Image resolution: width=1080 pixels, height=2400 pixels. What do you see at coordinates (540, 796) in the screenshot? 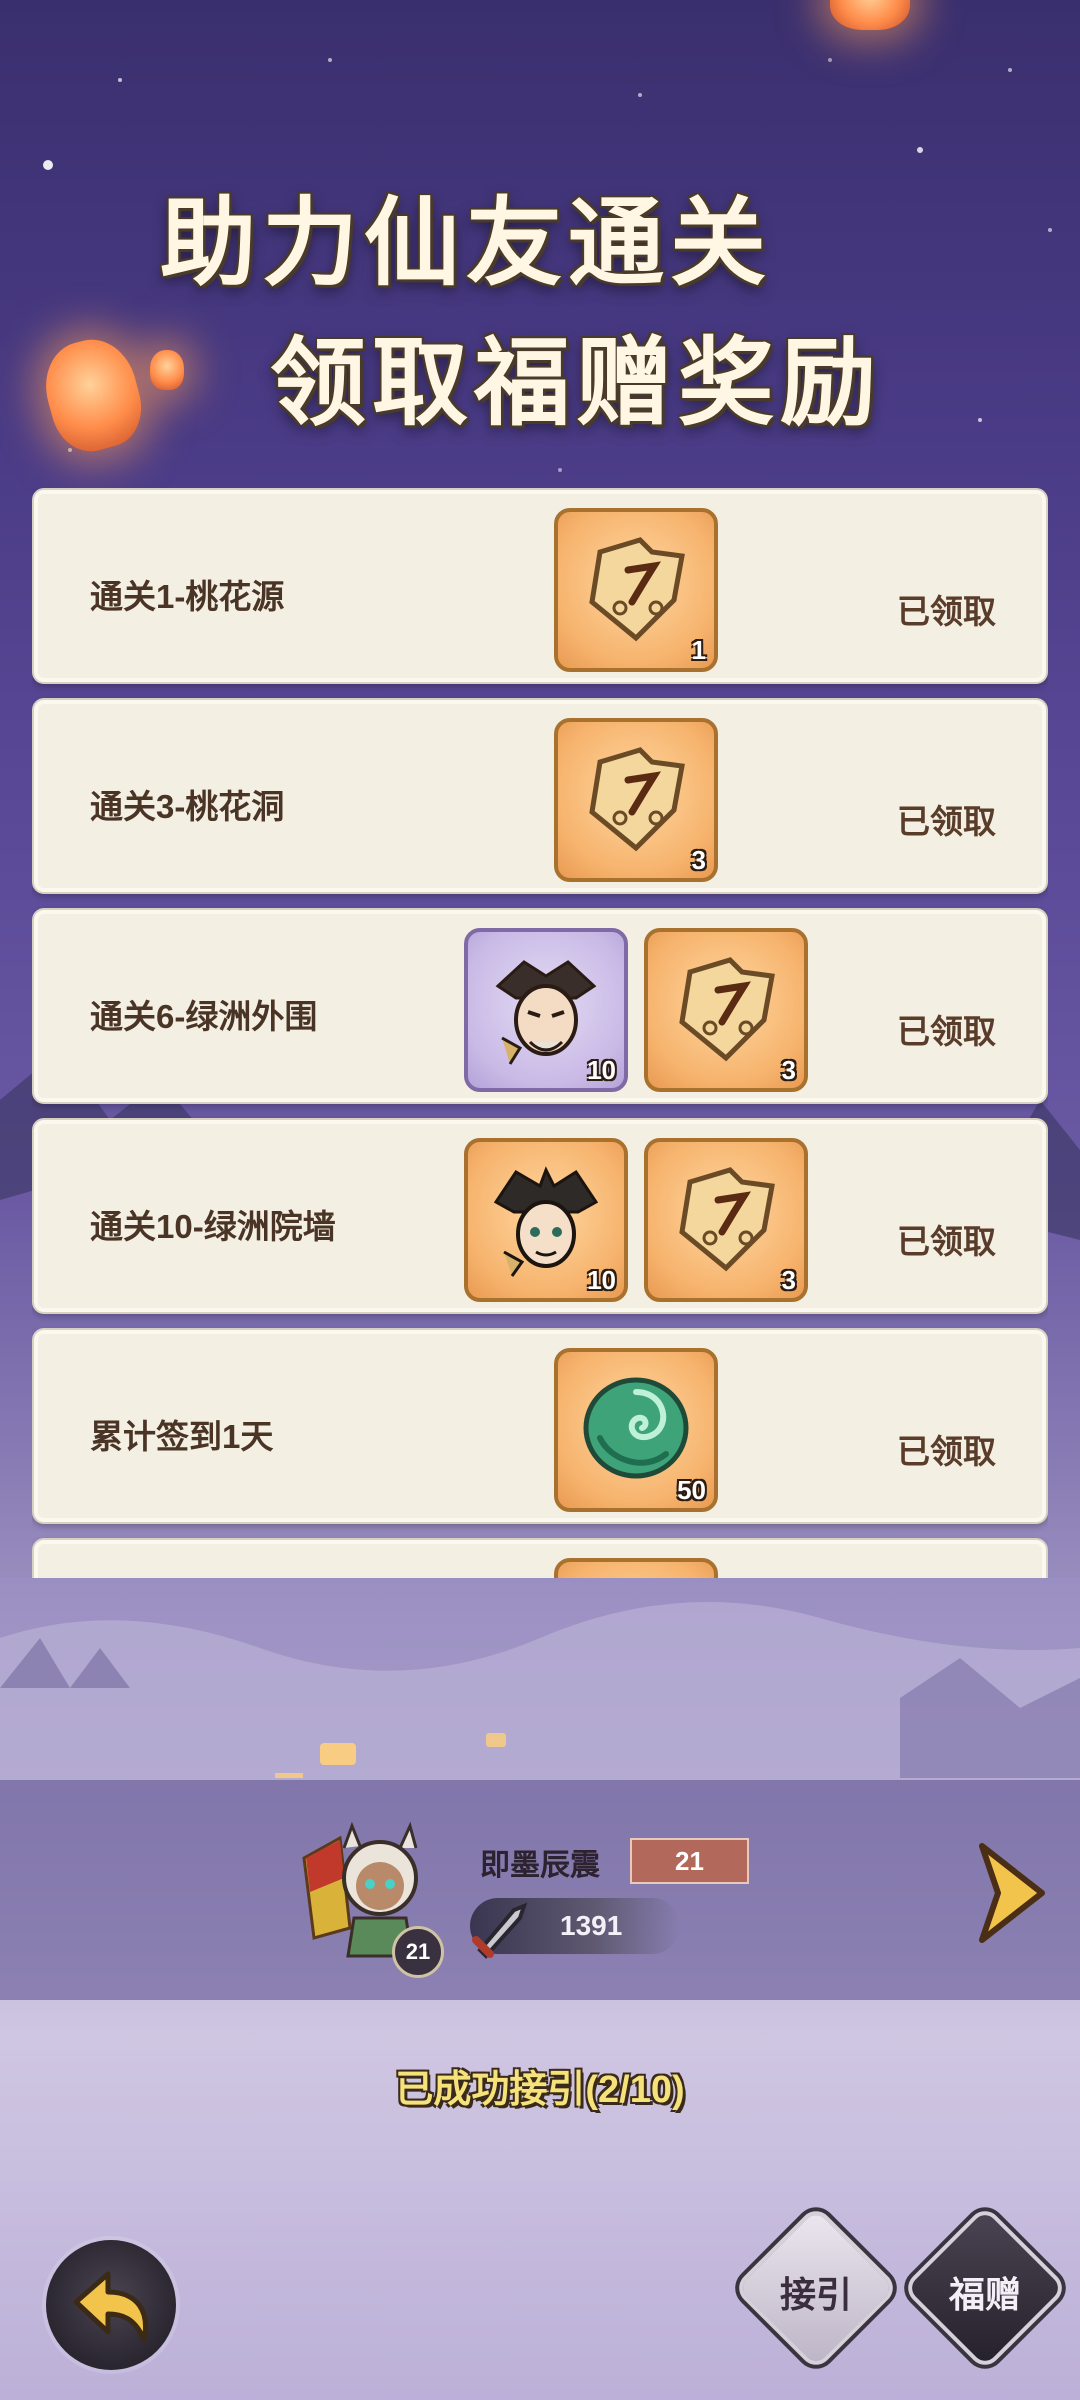
I see `reward-row: 通关3-桃花洞 3 已领取` at bounding box center [540, 796].